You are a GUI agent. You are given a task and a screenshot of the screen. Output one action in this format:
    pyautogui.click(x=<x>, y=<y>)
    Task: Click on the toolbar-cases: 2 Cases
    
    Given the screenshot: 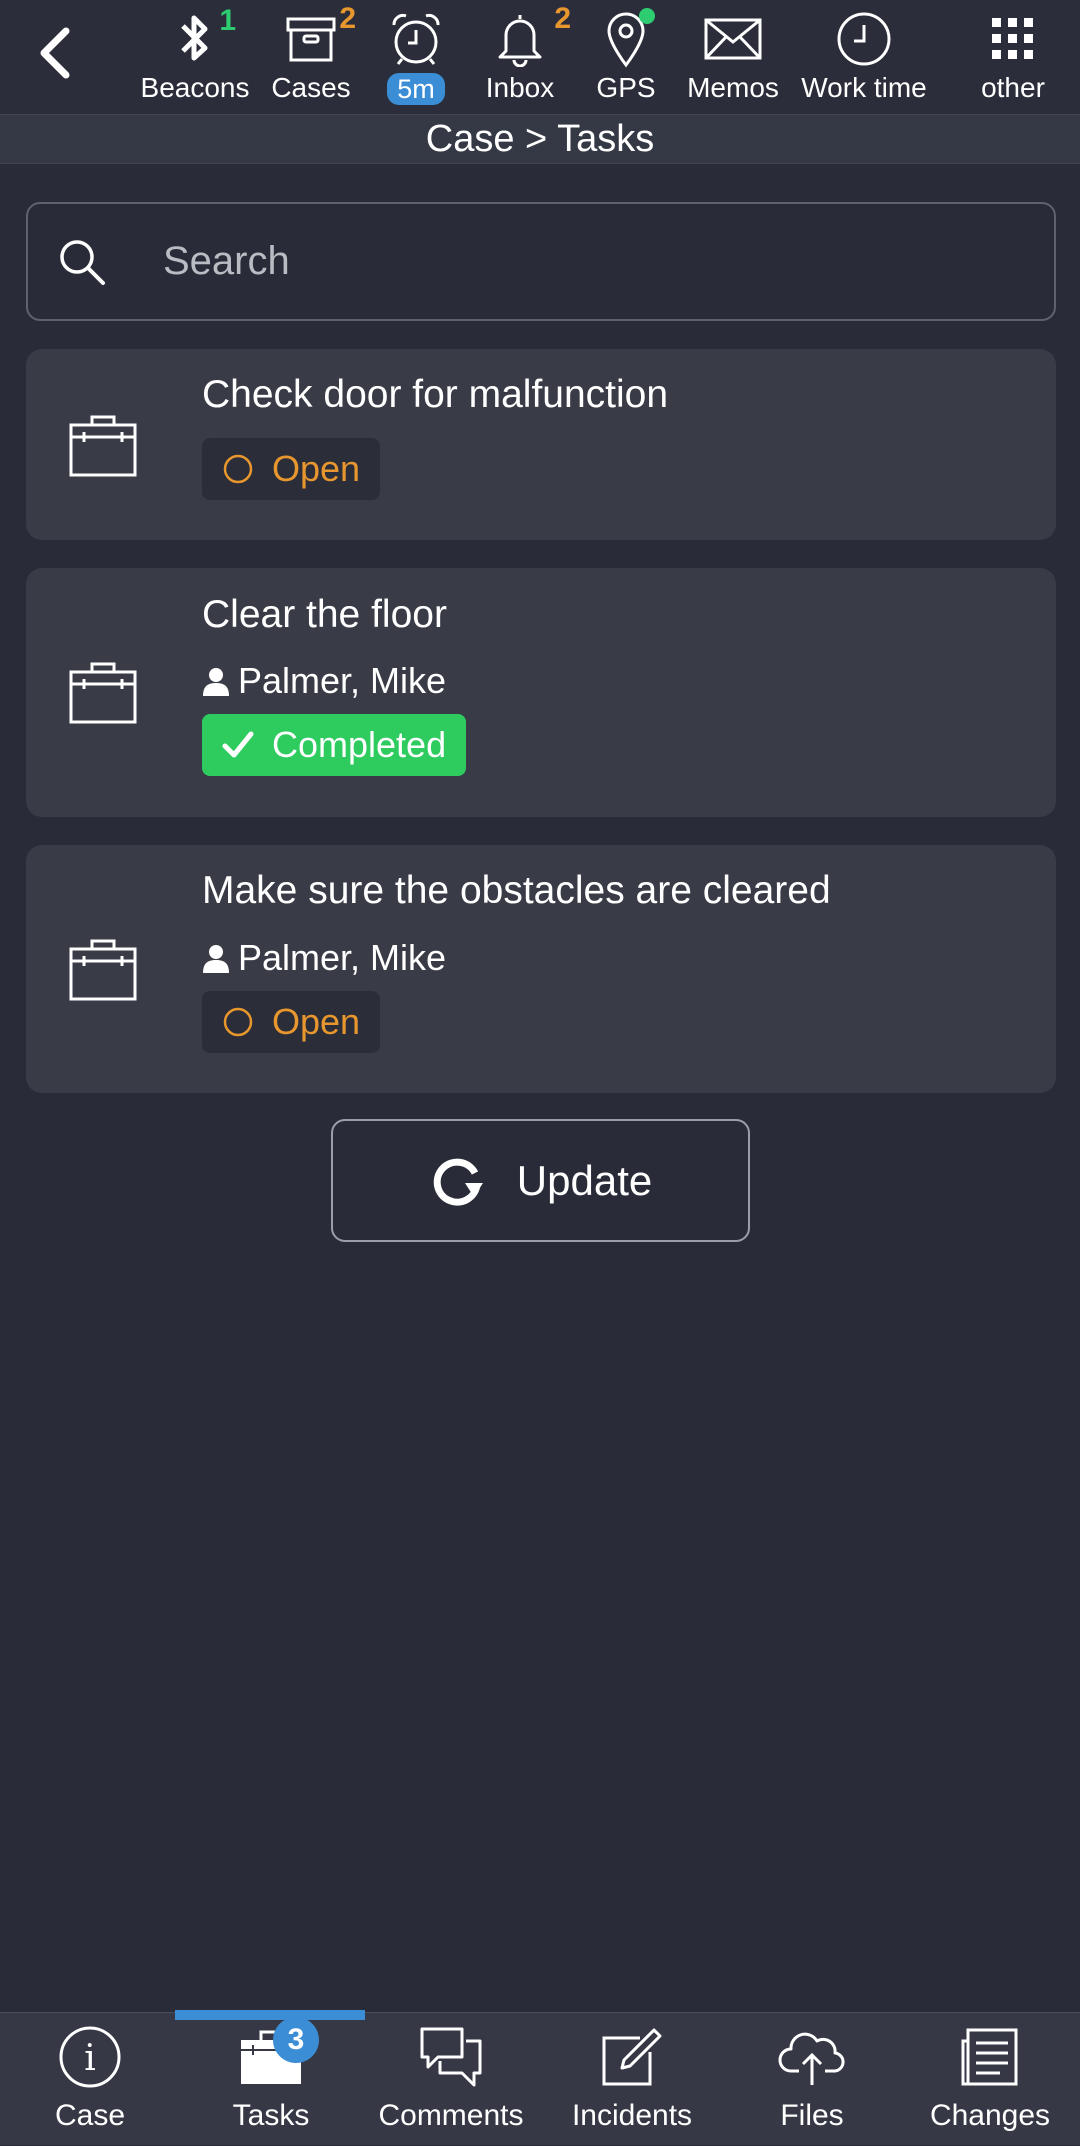 What is the action you would take?
    pyautogui.click(x=311, y=55)
    